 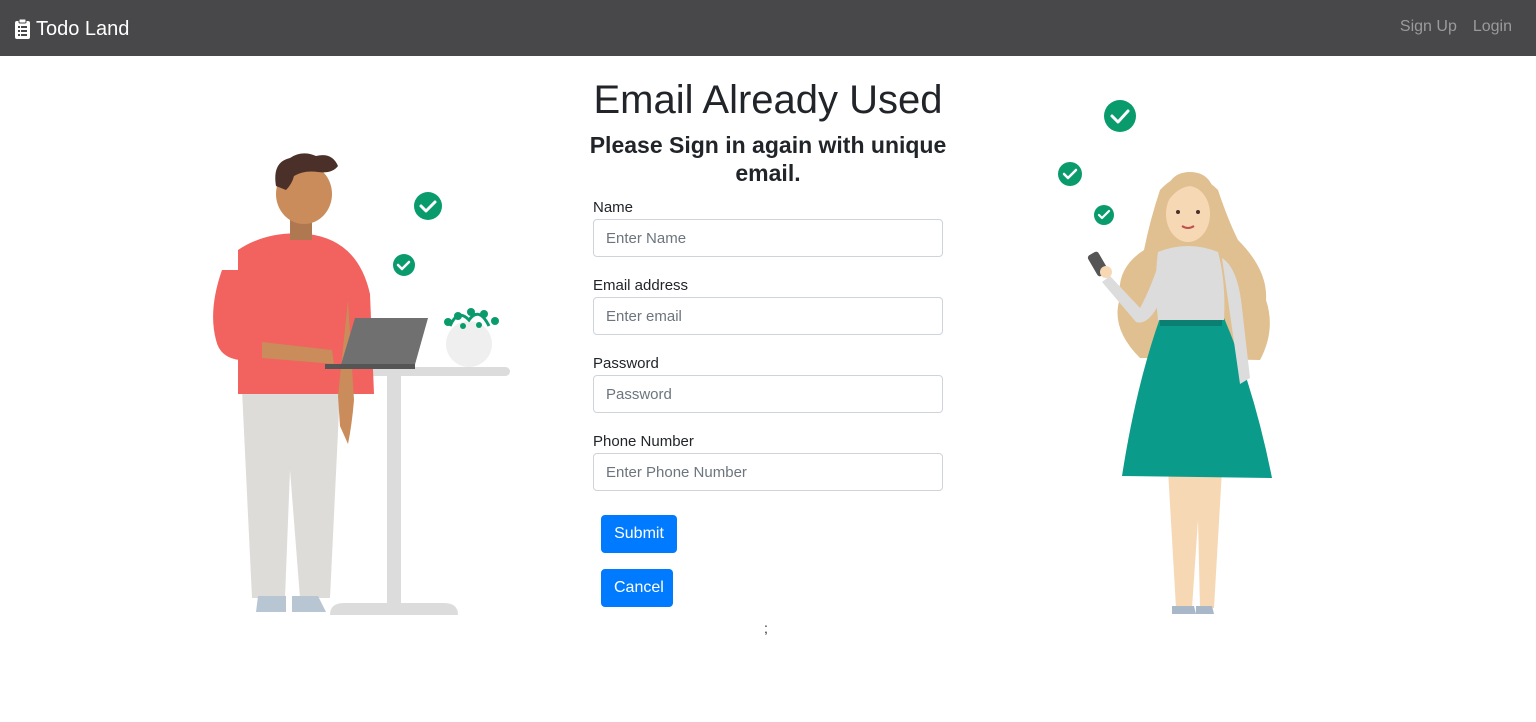 What do you see at coordinates (768, 159) in the screenshot?
I see `page-subtitle: Please Sign in again with unique email.` at bounding box center [768, 159].